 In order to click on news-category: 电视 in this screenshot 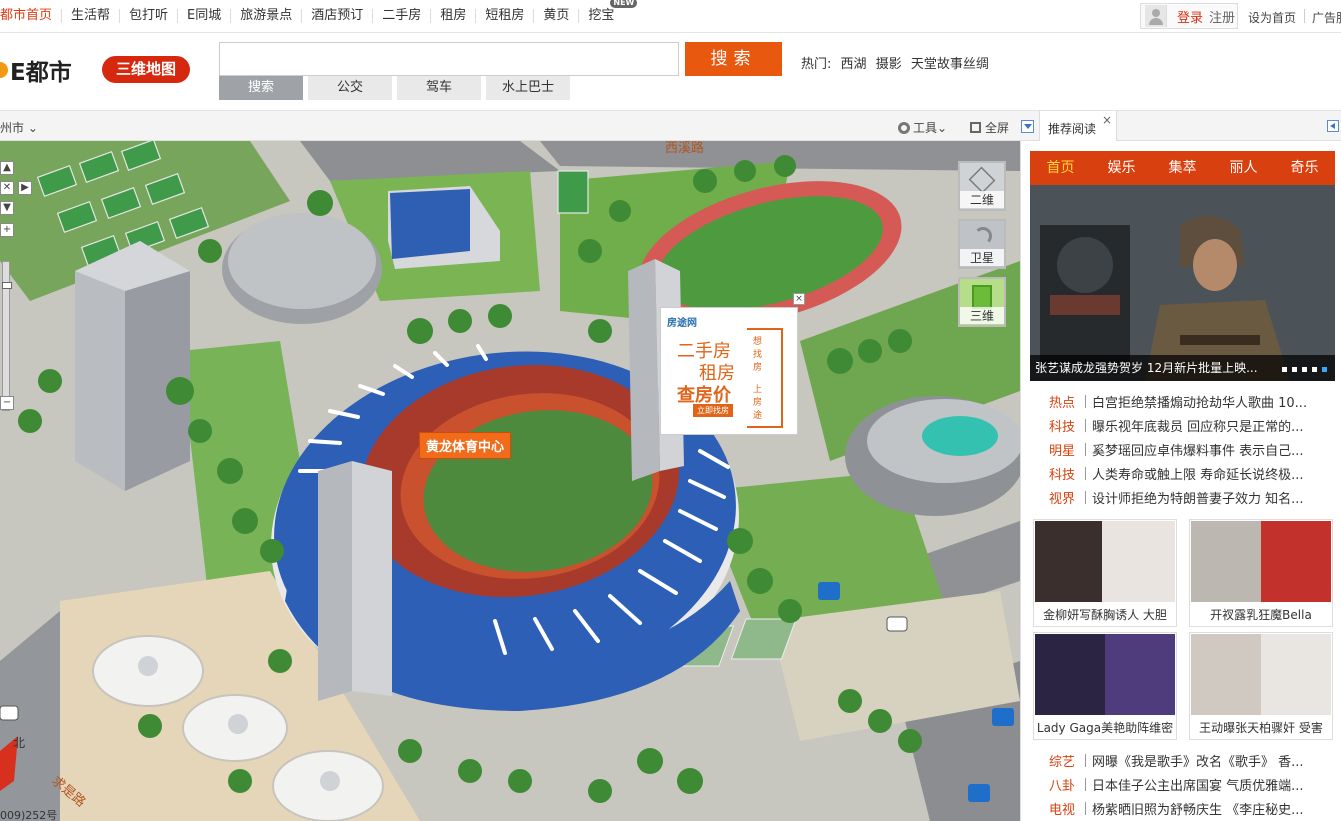, I will do `click(1065, 808)`.